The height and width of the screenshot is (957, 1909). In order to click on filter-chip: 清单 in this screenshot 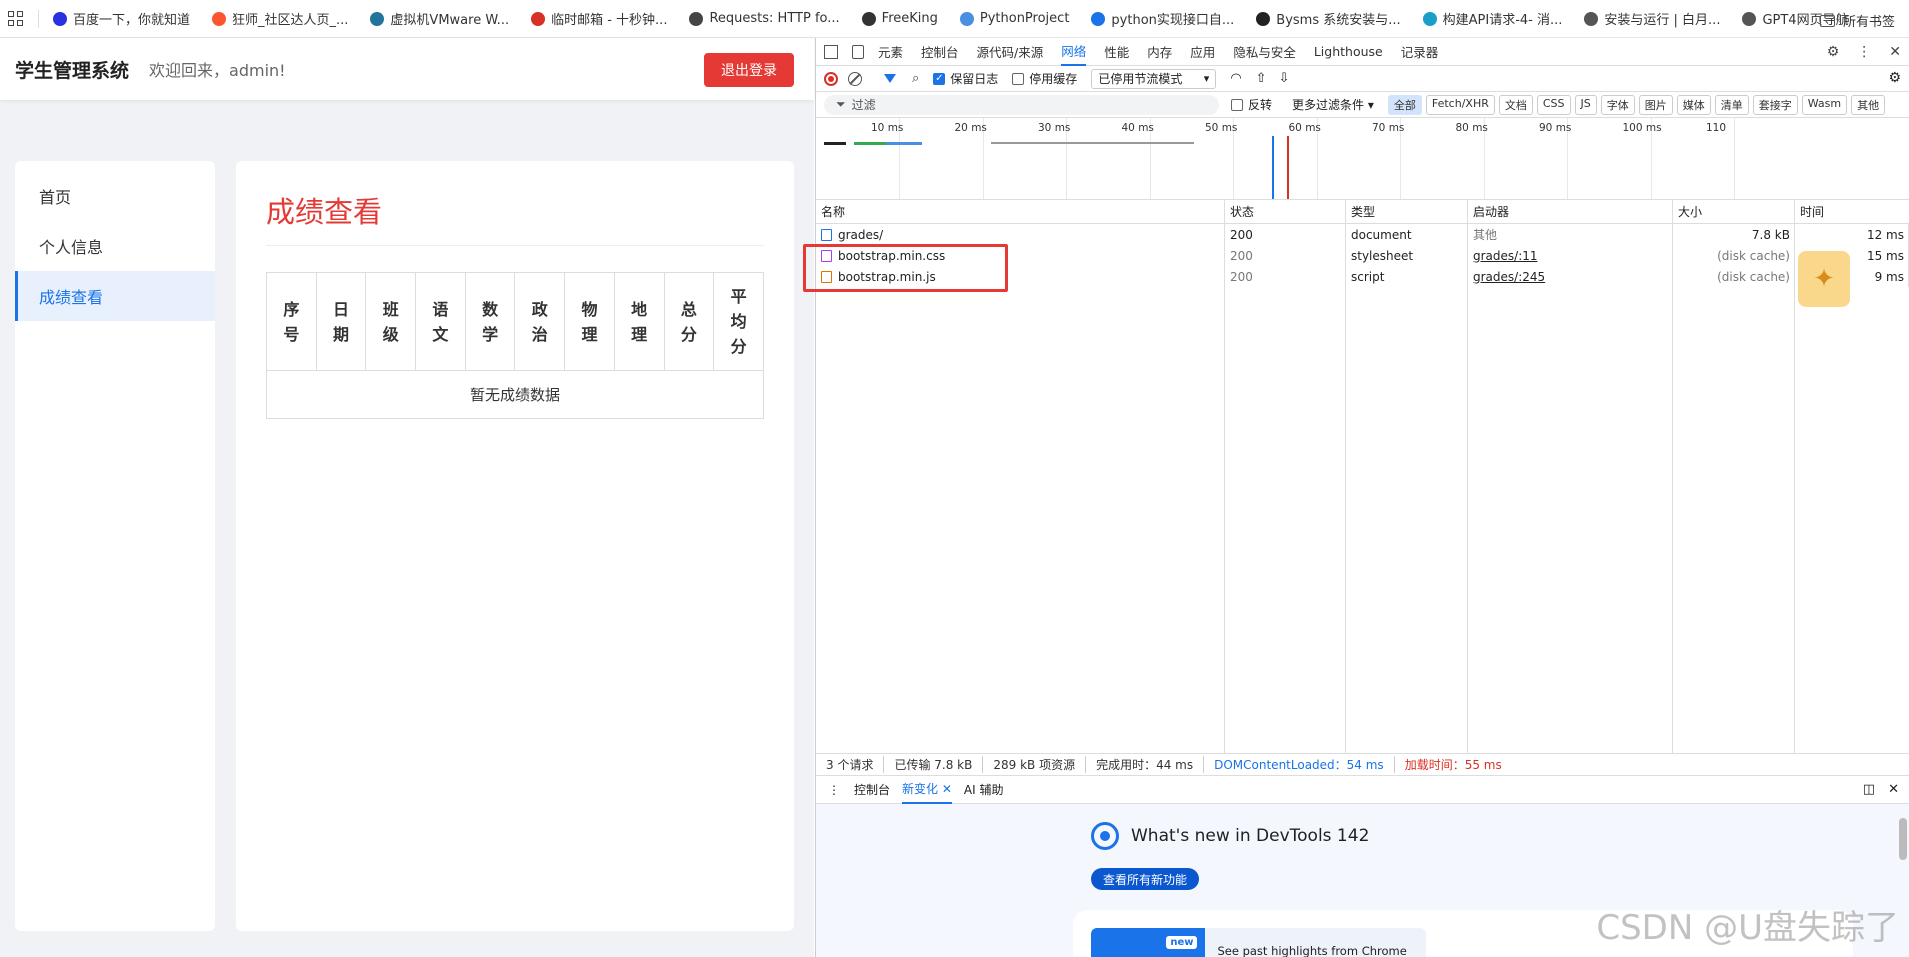, I will do `click(1731, 104)`.